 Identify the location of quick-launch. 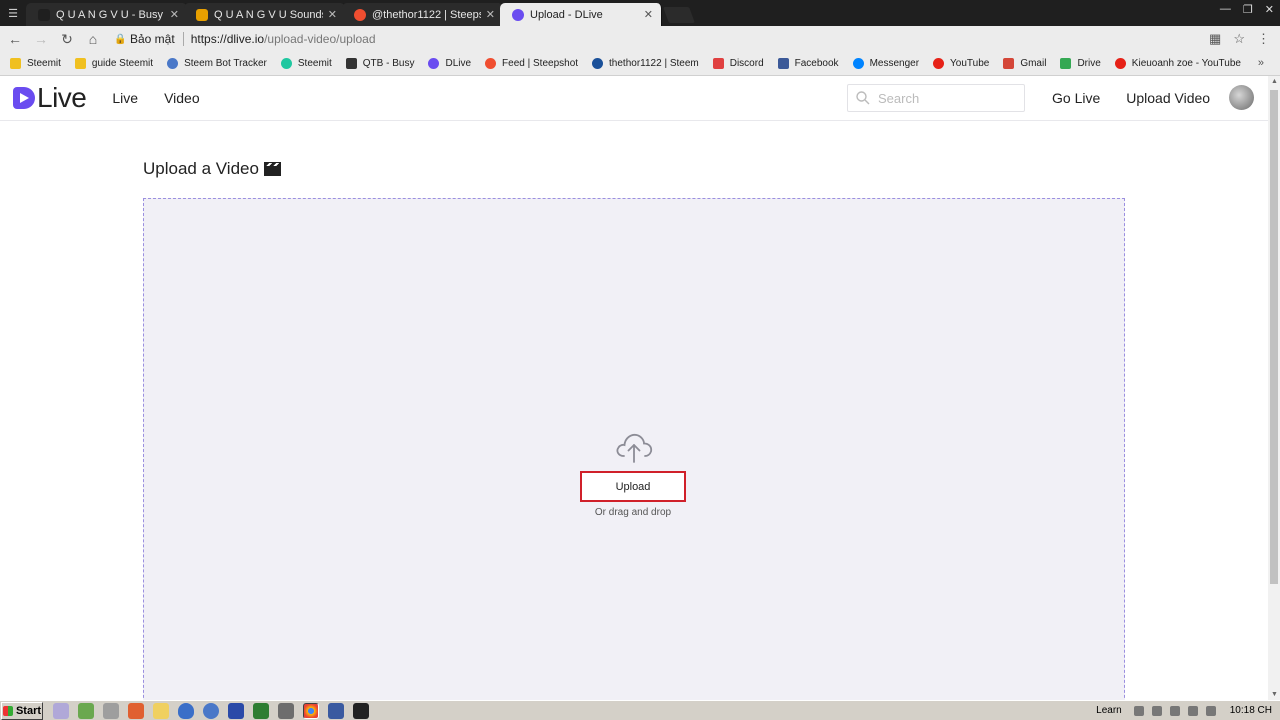
(211, 710).